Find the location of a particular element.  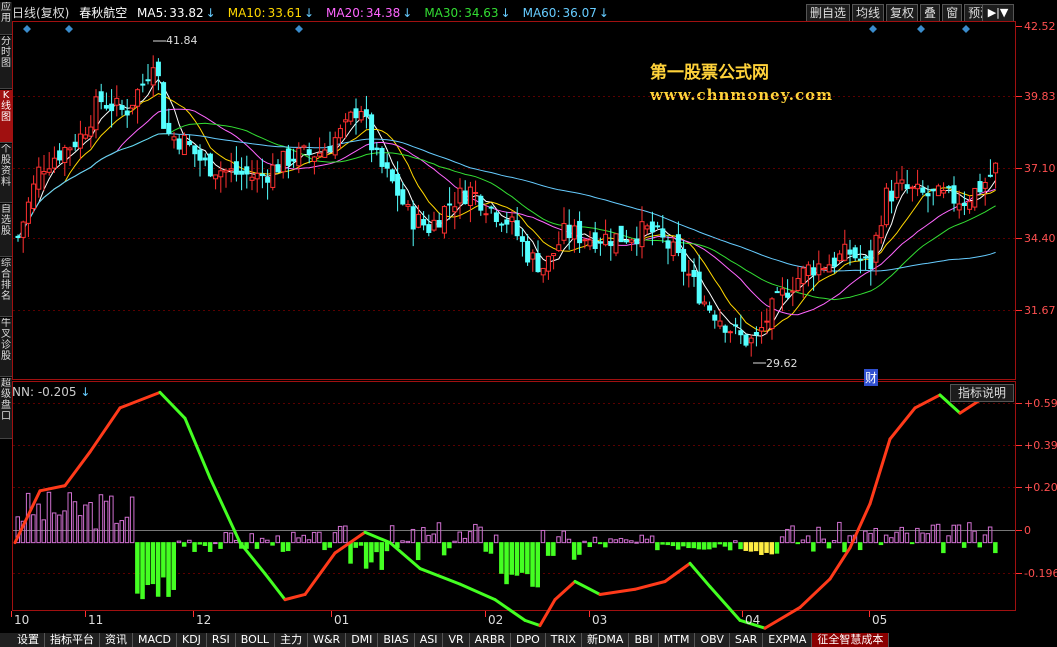

bottom-tab-20: SAR is located at coordinates (746, 640).